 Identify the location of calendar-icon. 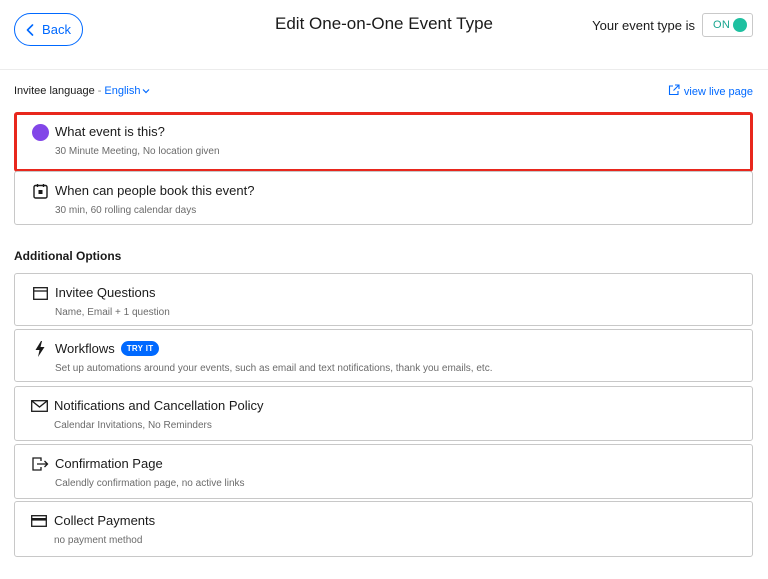
(40, 191).